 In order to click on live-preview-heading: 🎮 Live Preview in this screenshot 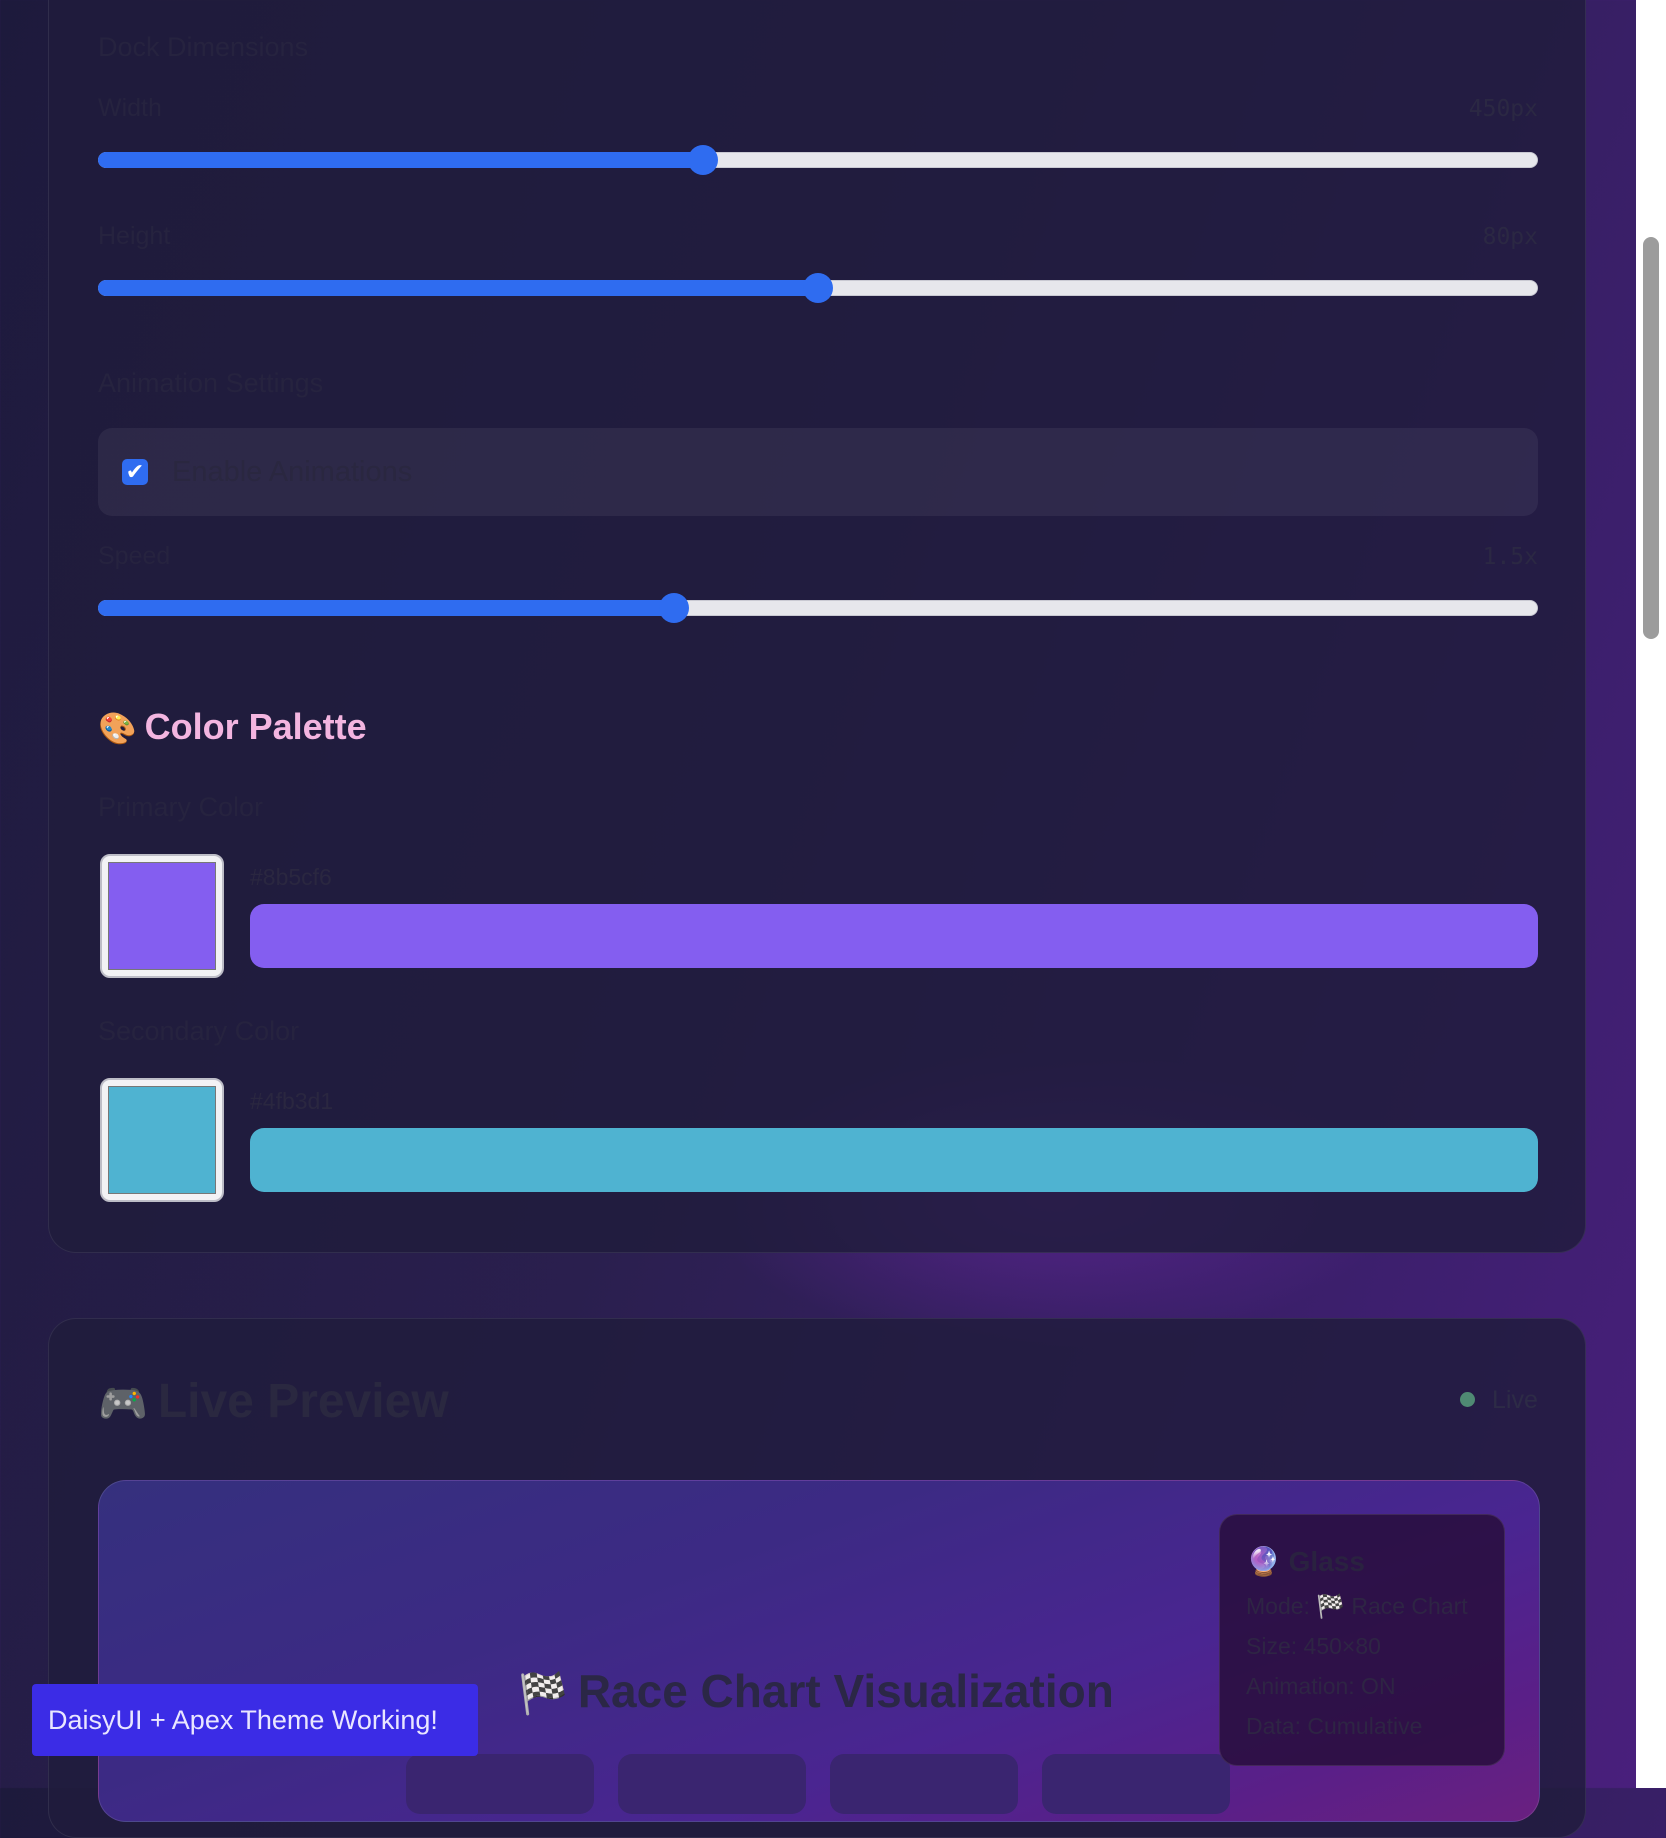, I will do `click(273, 1401)`.